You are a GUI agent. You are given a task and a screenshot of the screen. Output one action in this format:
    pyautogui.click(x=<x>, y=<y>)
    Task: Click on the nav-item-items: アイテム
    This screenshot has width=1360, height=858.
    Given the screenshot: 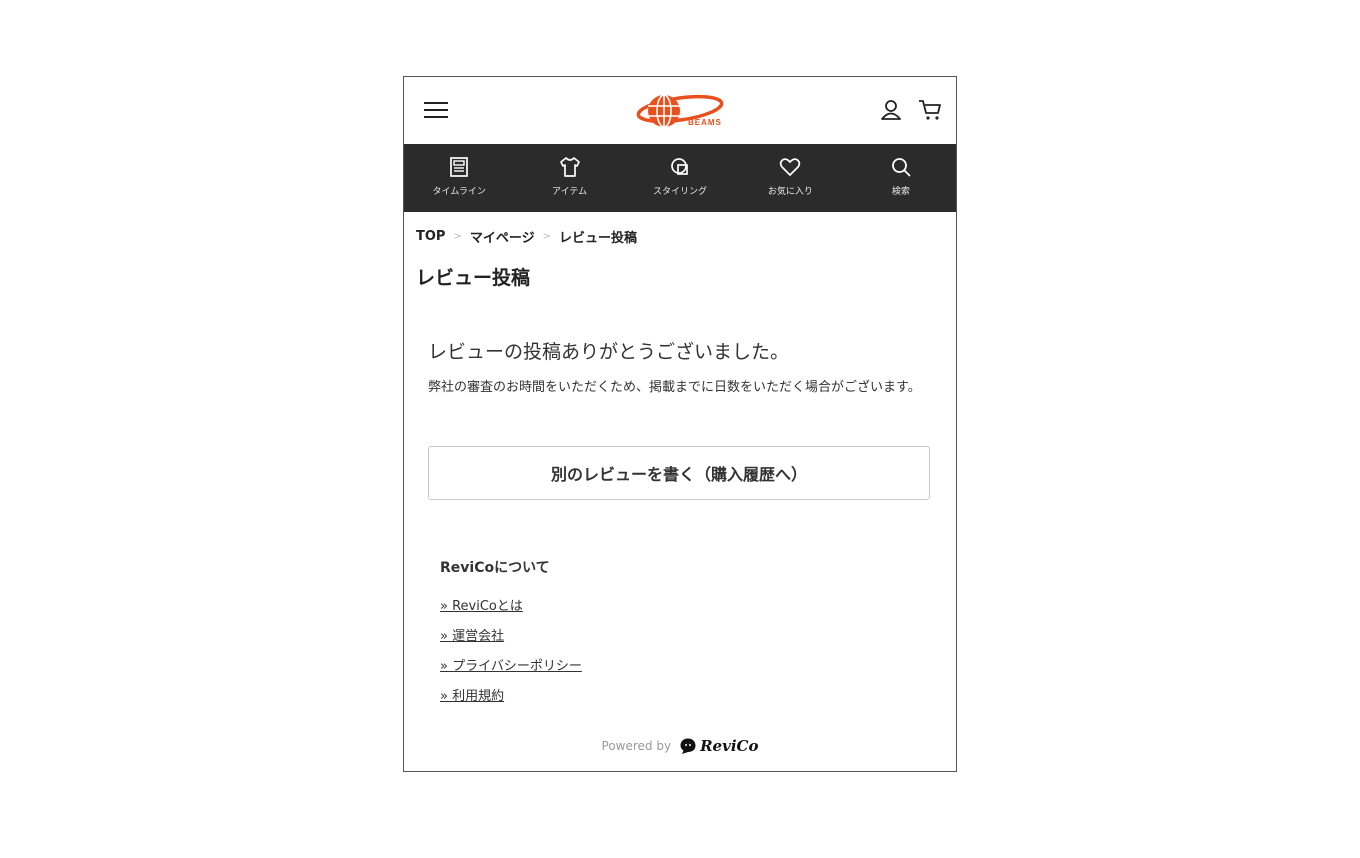 What is the action you would take?
    pyautogui.click(x=569, y=178)
    